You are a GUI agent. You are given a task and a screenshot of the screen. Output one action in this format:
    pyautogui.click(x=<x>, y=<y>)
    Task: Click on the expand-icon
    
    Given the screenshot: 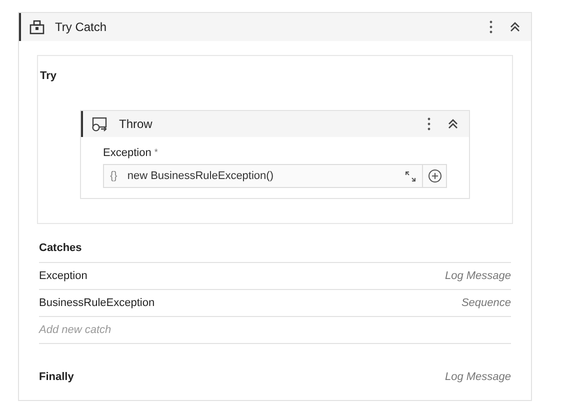 What is the action you would take?
    pyautogui.click(x=410, y=176)
    